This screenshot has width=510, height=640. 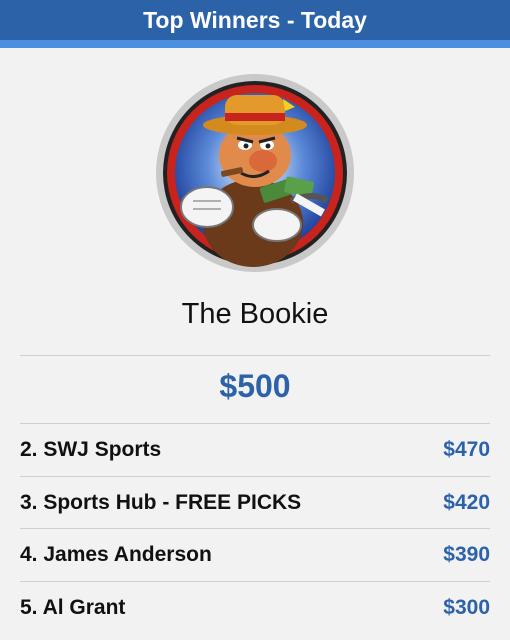 I want to click on header-bar: Top Winners - Today, so click(x=255, y=20).